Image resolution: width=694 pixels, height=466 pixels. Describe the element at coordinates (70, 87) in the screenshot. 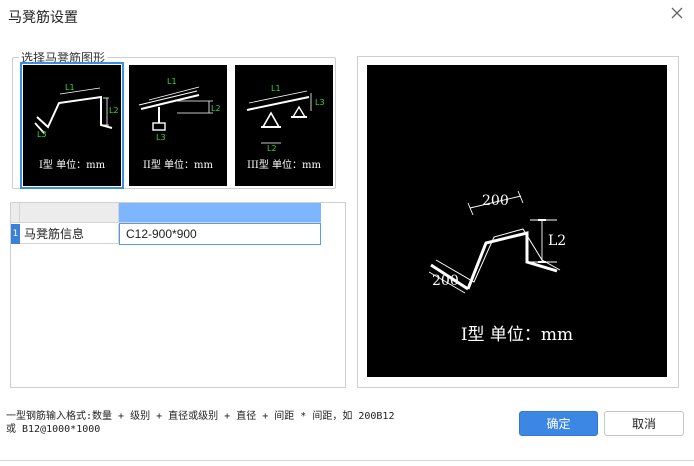

I see `type-1-l1-label: L1` at that location.